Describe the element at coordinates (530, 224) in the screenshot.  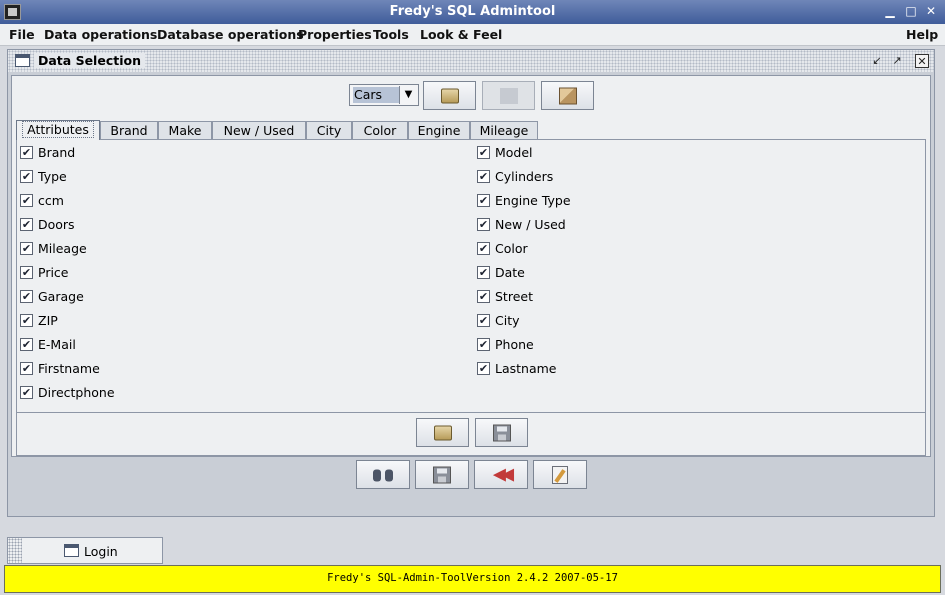
I see `checkbox-label: New / Used` at that location.